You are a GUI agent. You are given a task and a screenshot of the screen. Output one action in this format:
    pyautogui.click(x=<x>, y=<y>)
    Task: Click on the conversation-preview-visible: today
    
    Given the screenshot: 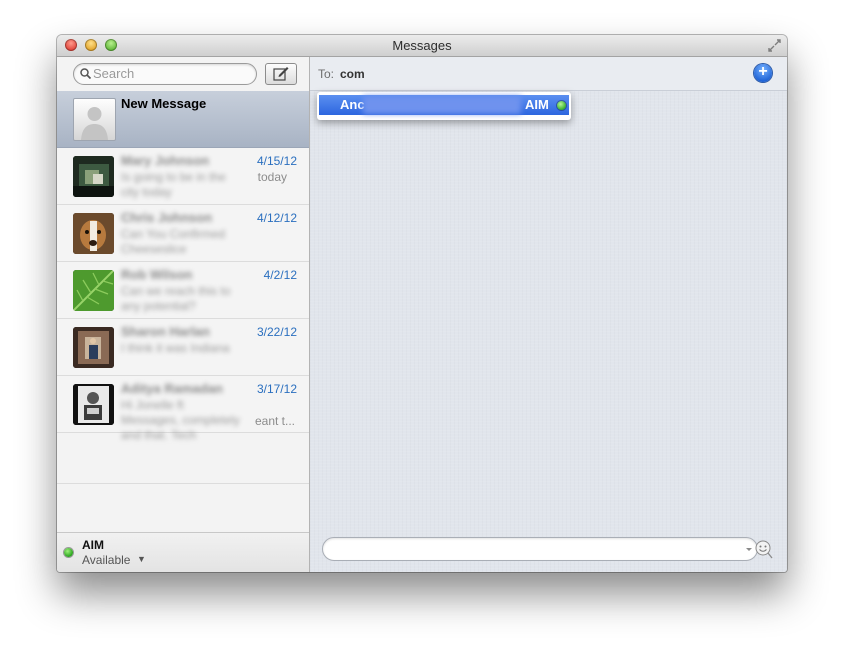 What is the action you would take?
    pyautogui.click(x=272, y=177)
    